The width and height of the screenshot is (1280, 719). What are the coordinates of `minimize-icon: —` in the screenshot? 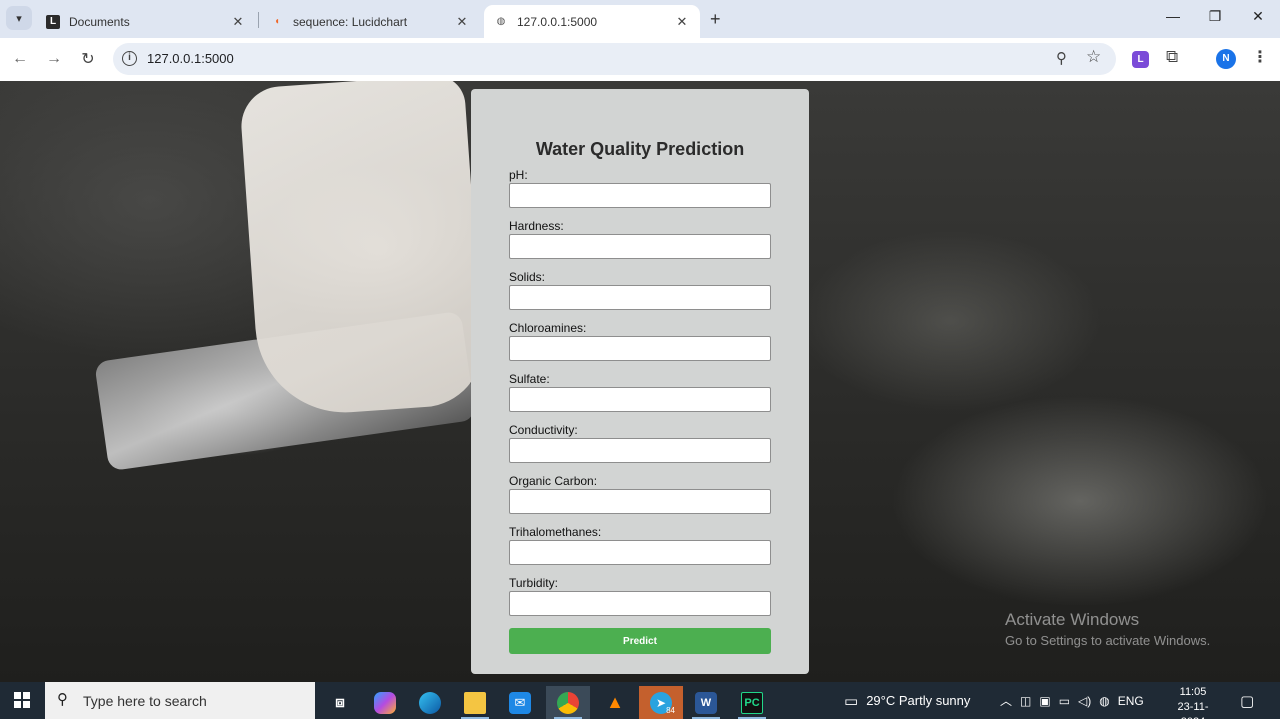 It's located at (1173, 16).